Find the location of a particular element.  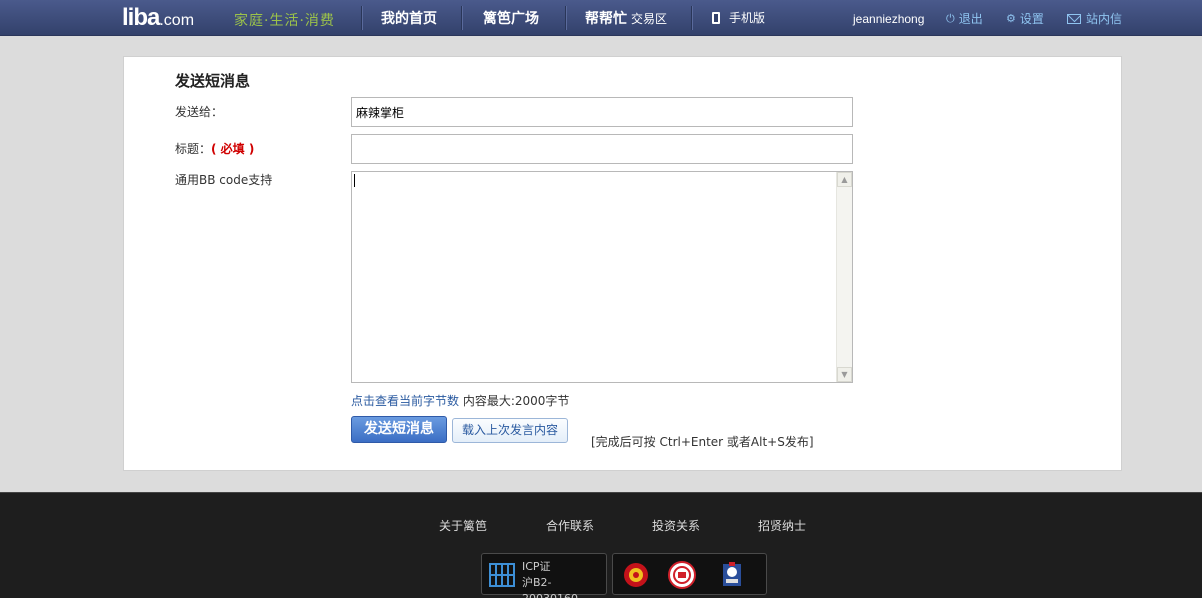

bbcode-label: 通用BB code支持 is located at coordinates (224, 180).